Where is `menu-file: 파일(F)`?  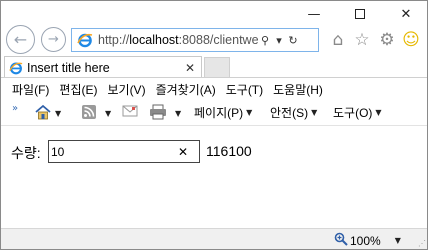
menu-file: 파일(F) is located at coordinates (30, 89).